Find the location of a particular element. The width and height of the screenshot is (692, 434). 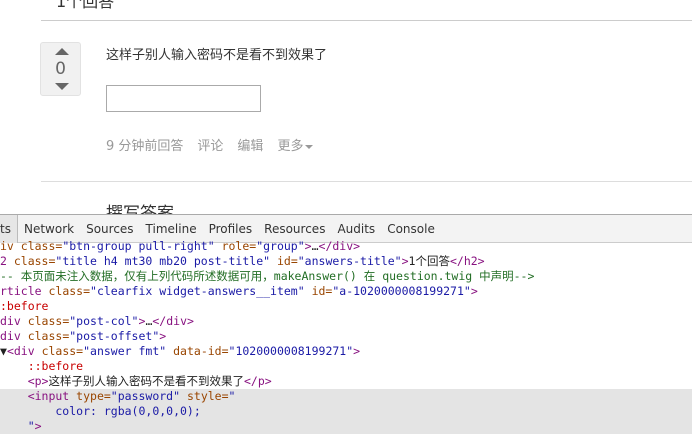

code-token: iv class= is located at coordinates (31, 246).